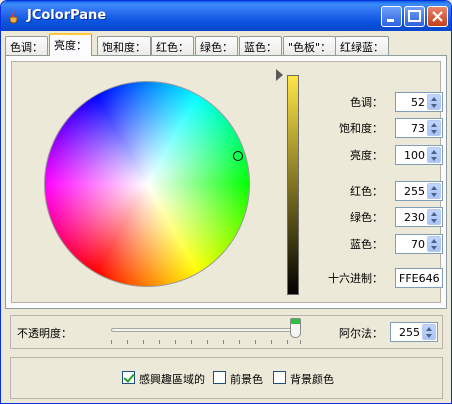 The width and height of the screenshot is (452, 404). I want to click on blue-spinner: 70, so click(419, 244).